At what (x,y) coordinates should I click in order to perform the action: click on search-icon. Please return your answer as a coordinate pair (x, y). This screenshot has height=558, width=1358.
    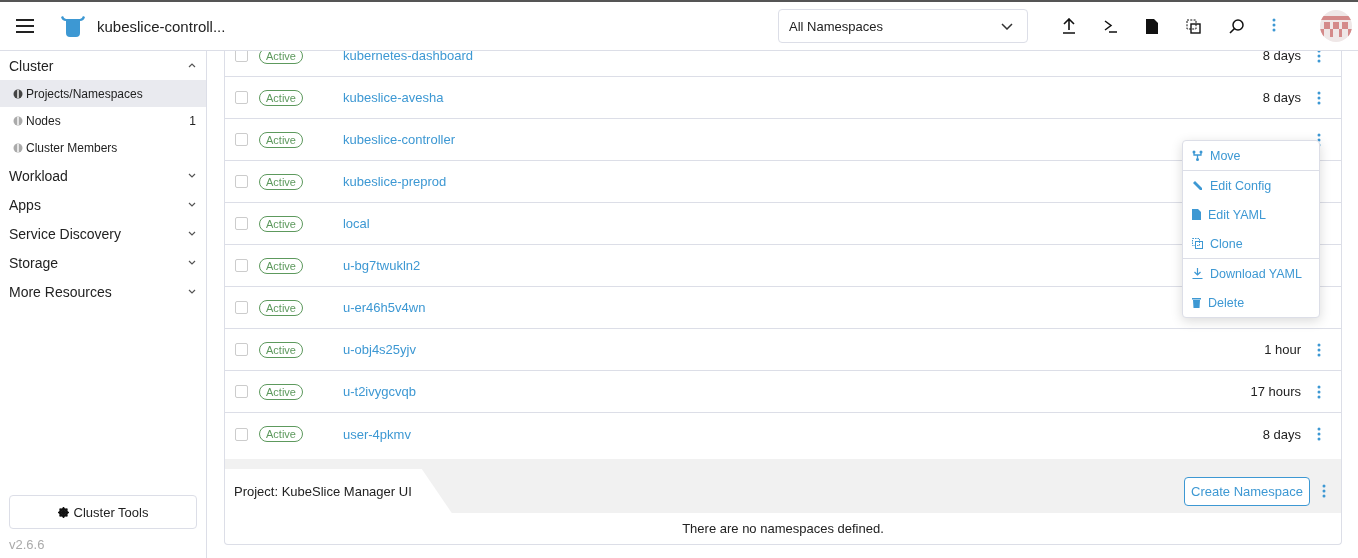
    Looking at the image, I should click on (1236, 26).